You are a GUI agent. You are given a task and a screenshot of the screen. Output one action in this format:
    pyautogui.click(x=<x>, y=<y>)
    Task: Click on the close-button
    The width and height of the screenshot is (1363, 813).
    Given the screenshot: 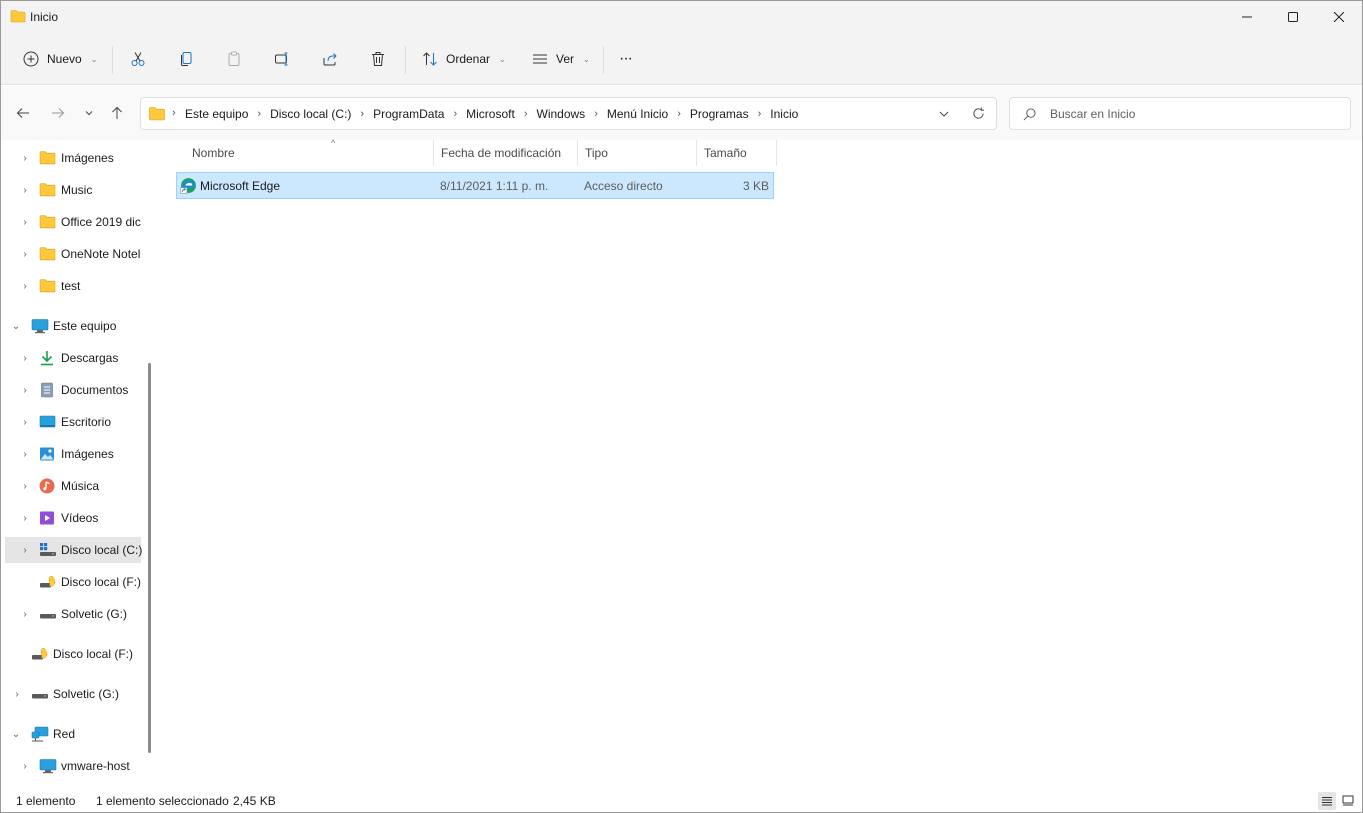 What is the action you would take?
    pyautogui.click(x=1339, y=17)
    